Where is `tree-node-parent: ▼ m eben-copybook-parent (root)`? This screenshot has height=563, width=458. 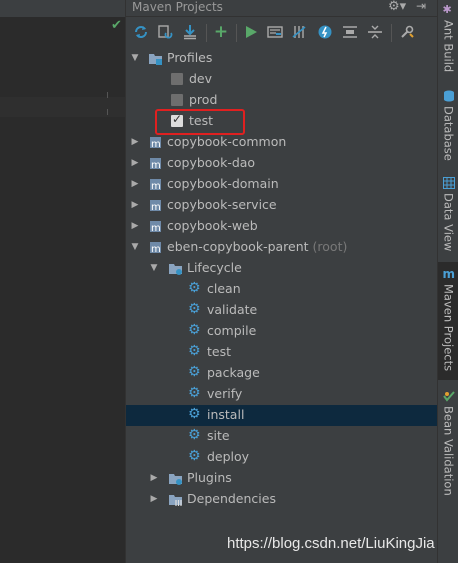 tree-node-parent: ▼ m eben-copybook-parent (root) is located at coordinates (281, 247).